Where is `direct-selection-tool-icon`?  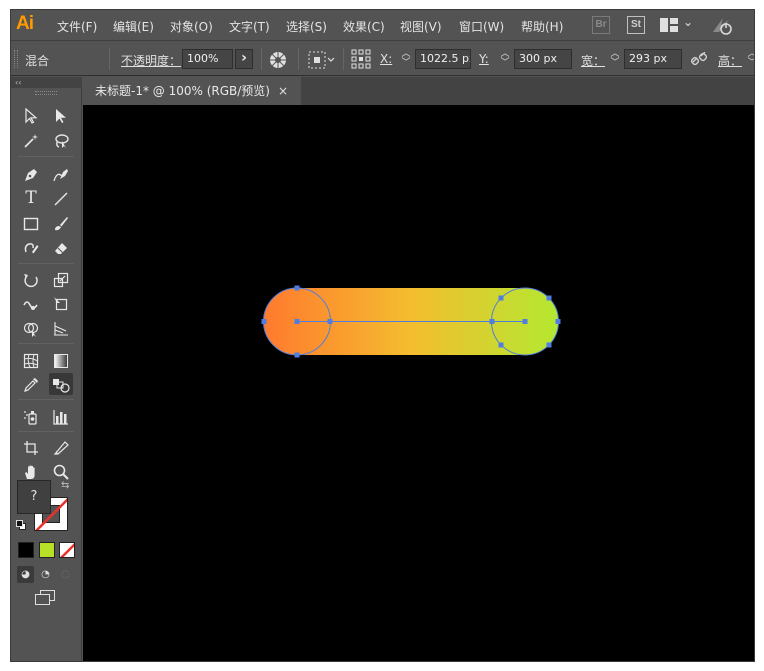
direct-selection-tool-icon is located at coordinates (61, 115).